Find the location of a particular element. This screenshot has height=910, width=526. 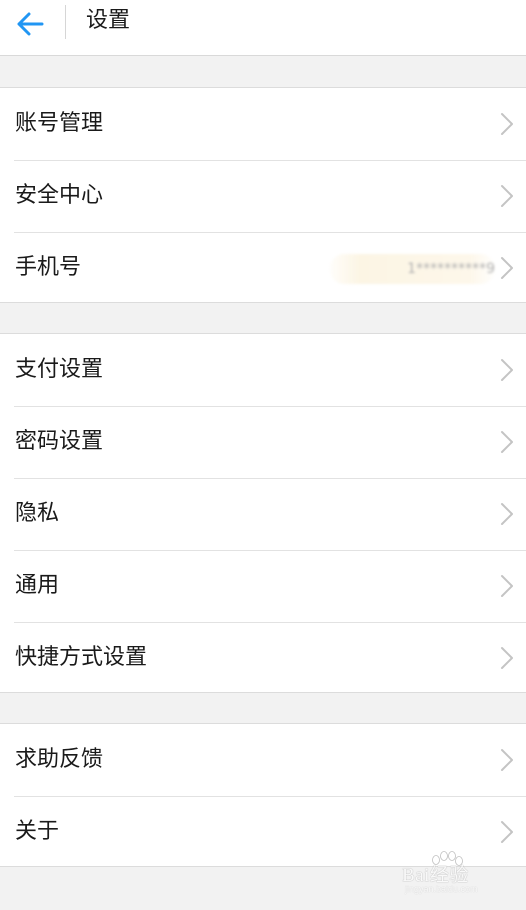

settings-item-privacy: 隐私 is located at coordinates (263, 514).